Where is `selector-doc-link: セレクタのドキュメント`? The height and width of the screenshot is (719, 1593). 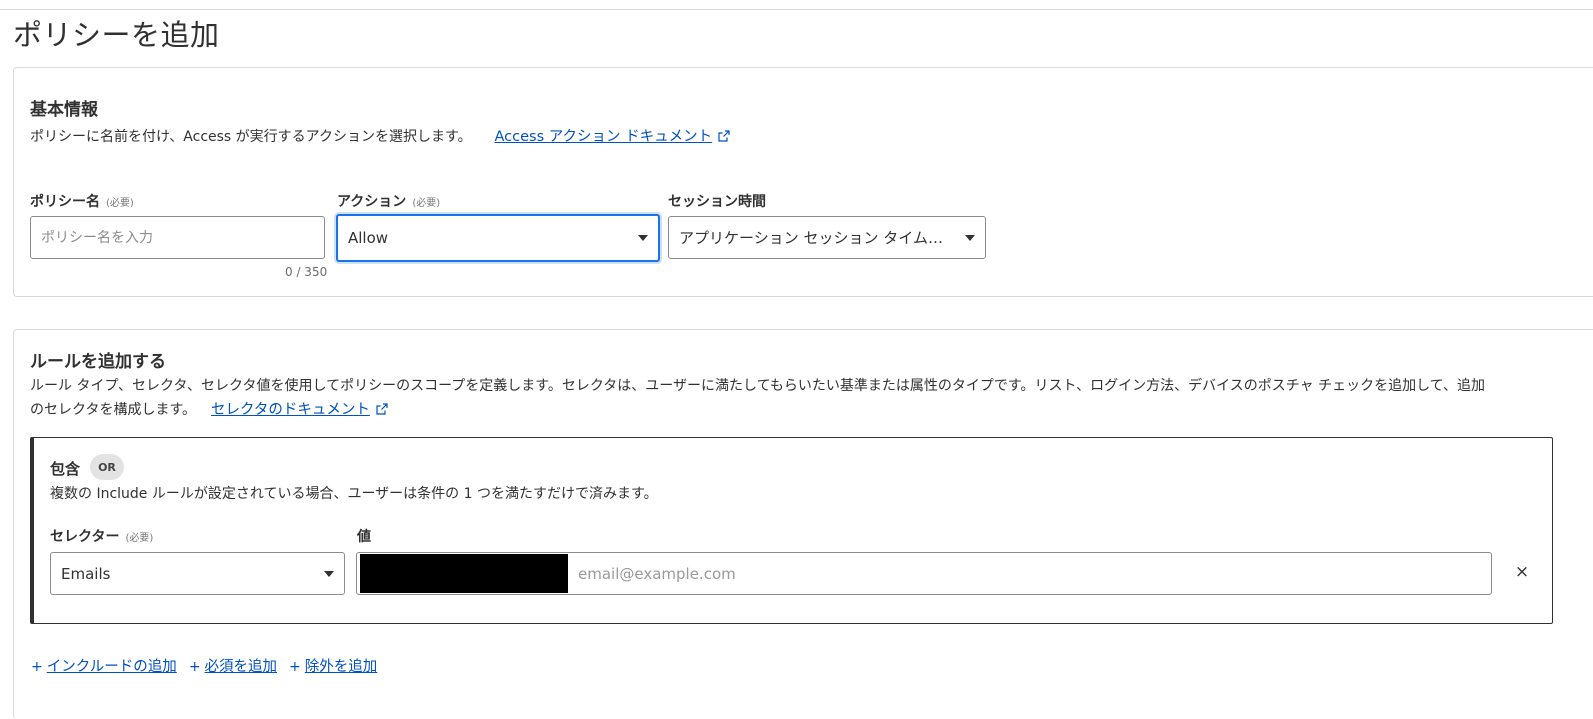
selector-doc-link: セレクタのドキュメント is located at coordinates (299, 410).